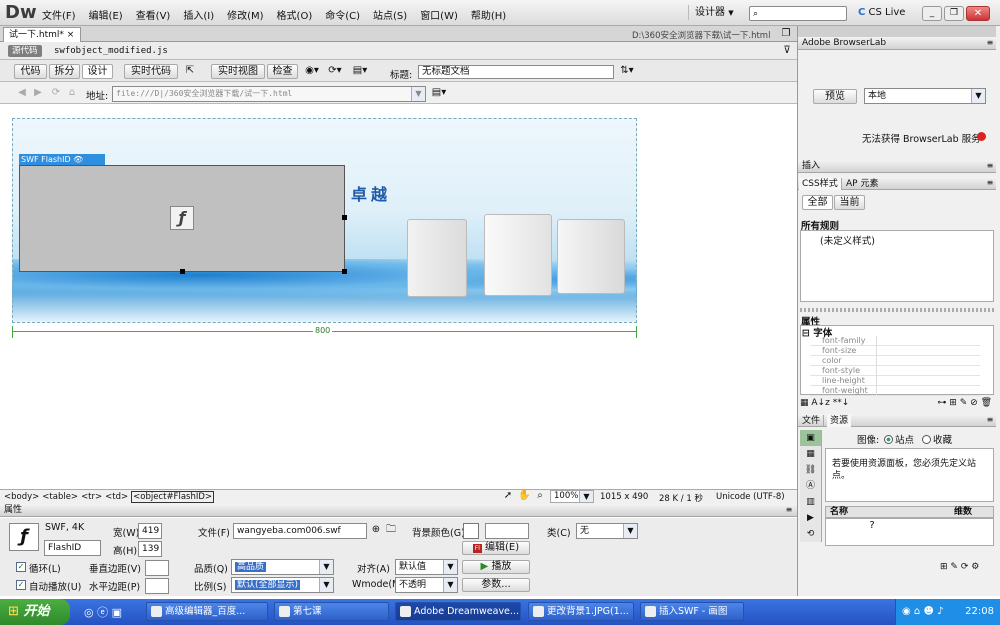  Describe the element at coordinates (71, 35) in the screenshot. I see `close-tab-icon: ×` at that location.